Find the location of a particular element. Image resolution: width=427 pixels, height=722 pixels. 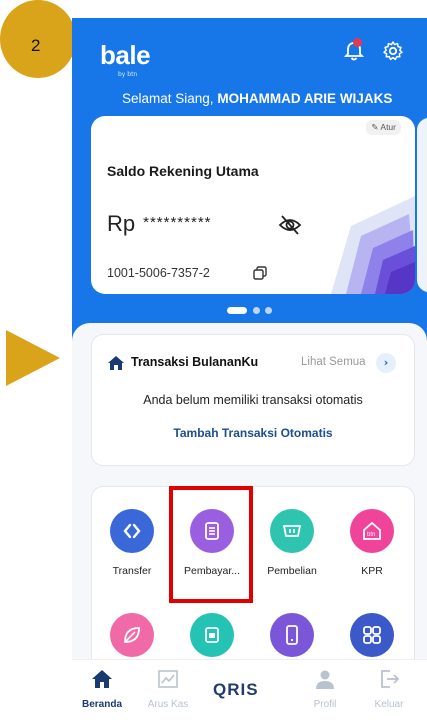

balance-masked: ********** is located at coordinates (177, 222).